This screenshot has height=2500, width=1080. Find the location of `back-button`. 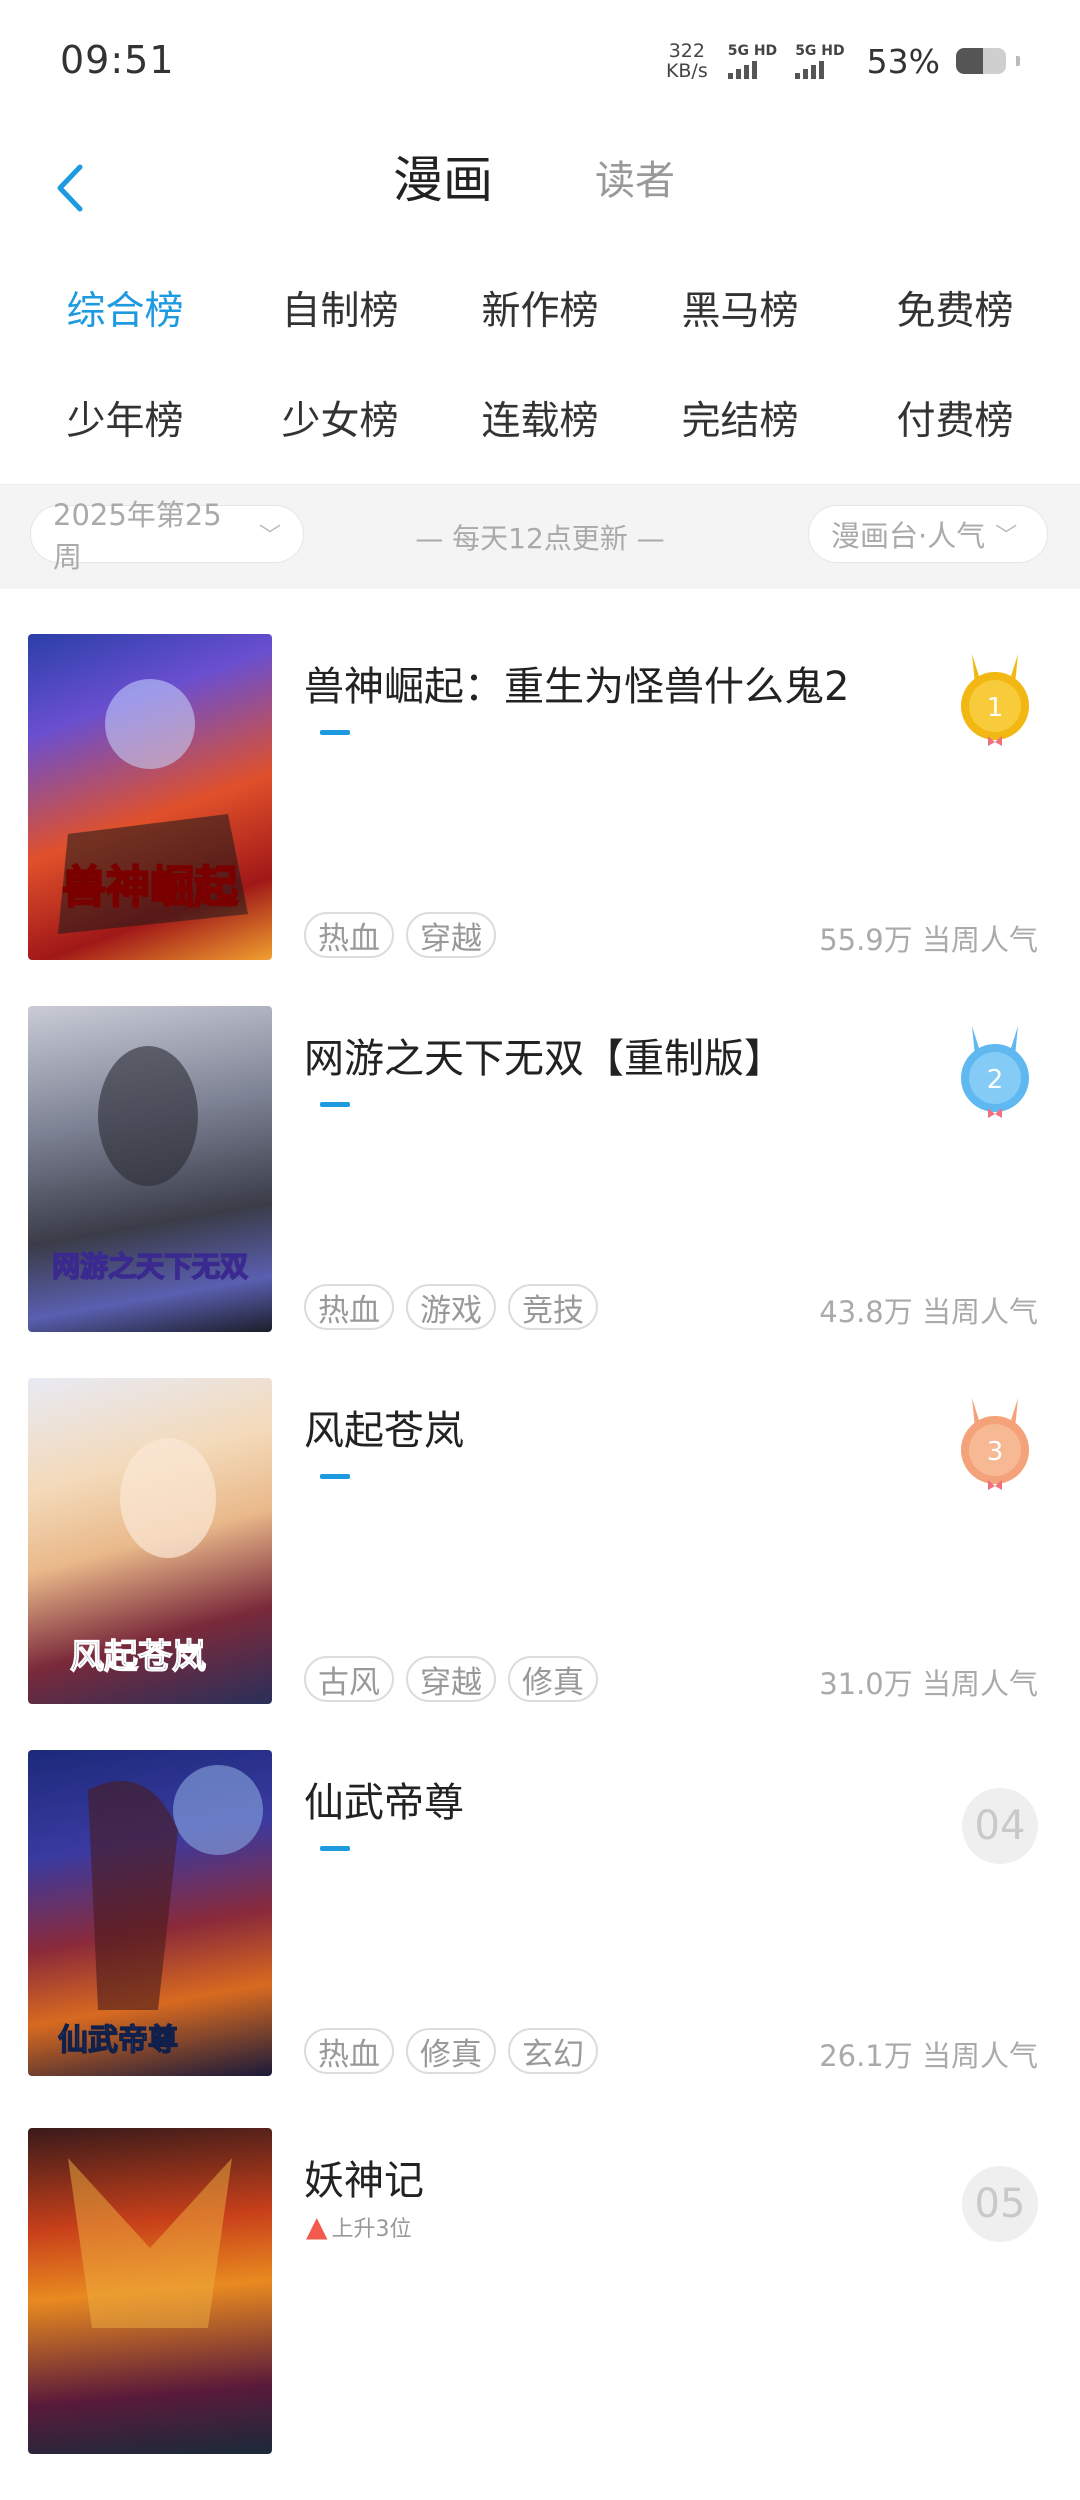

back-button is located at coordinates (70, 188).